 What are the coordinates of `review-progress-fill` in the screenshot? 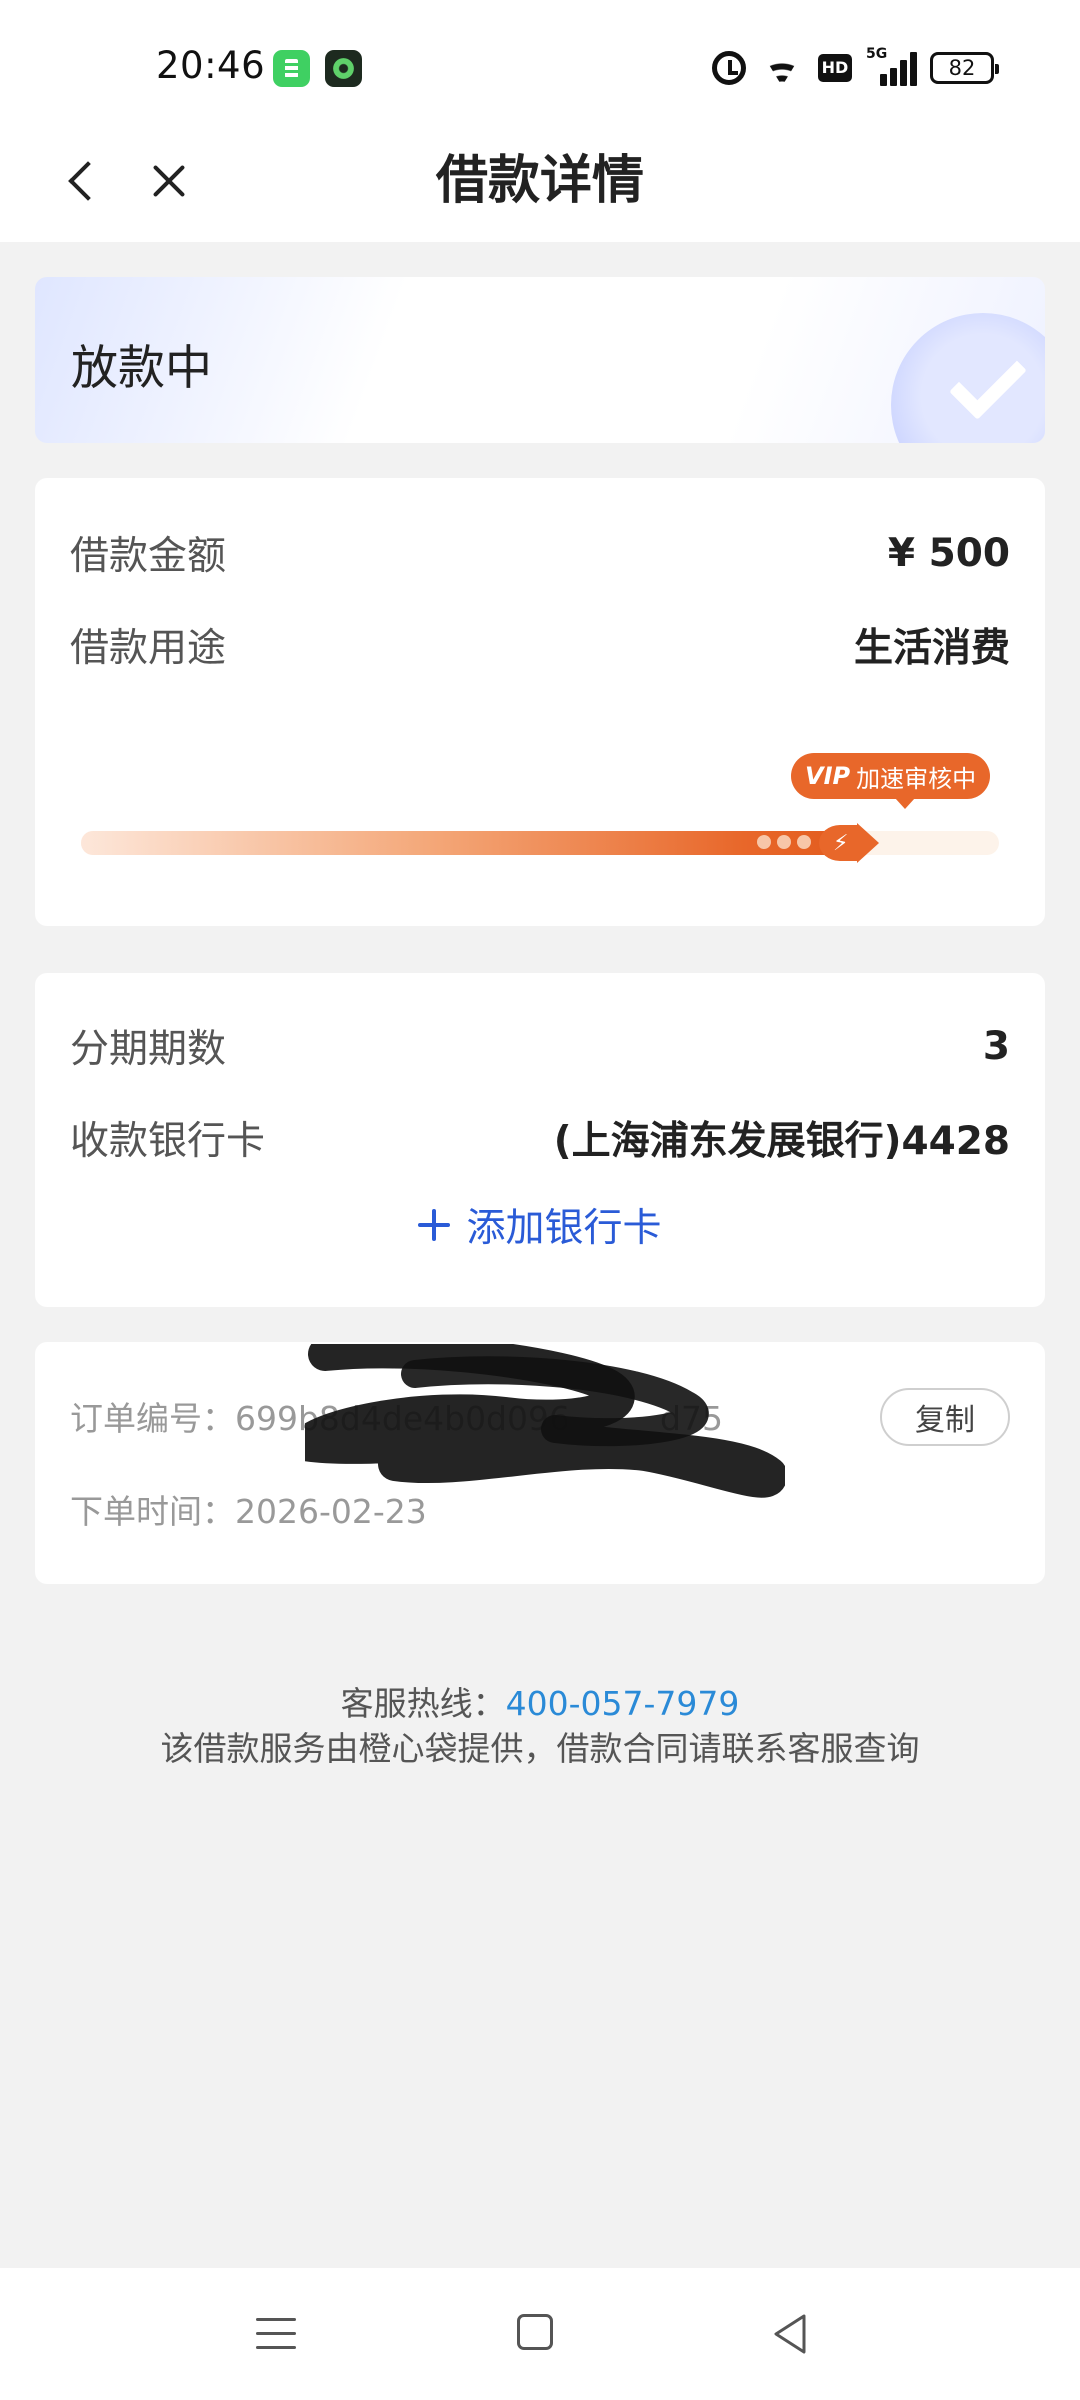 It's located at (471, 843).